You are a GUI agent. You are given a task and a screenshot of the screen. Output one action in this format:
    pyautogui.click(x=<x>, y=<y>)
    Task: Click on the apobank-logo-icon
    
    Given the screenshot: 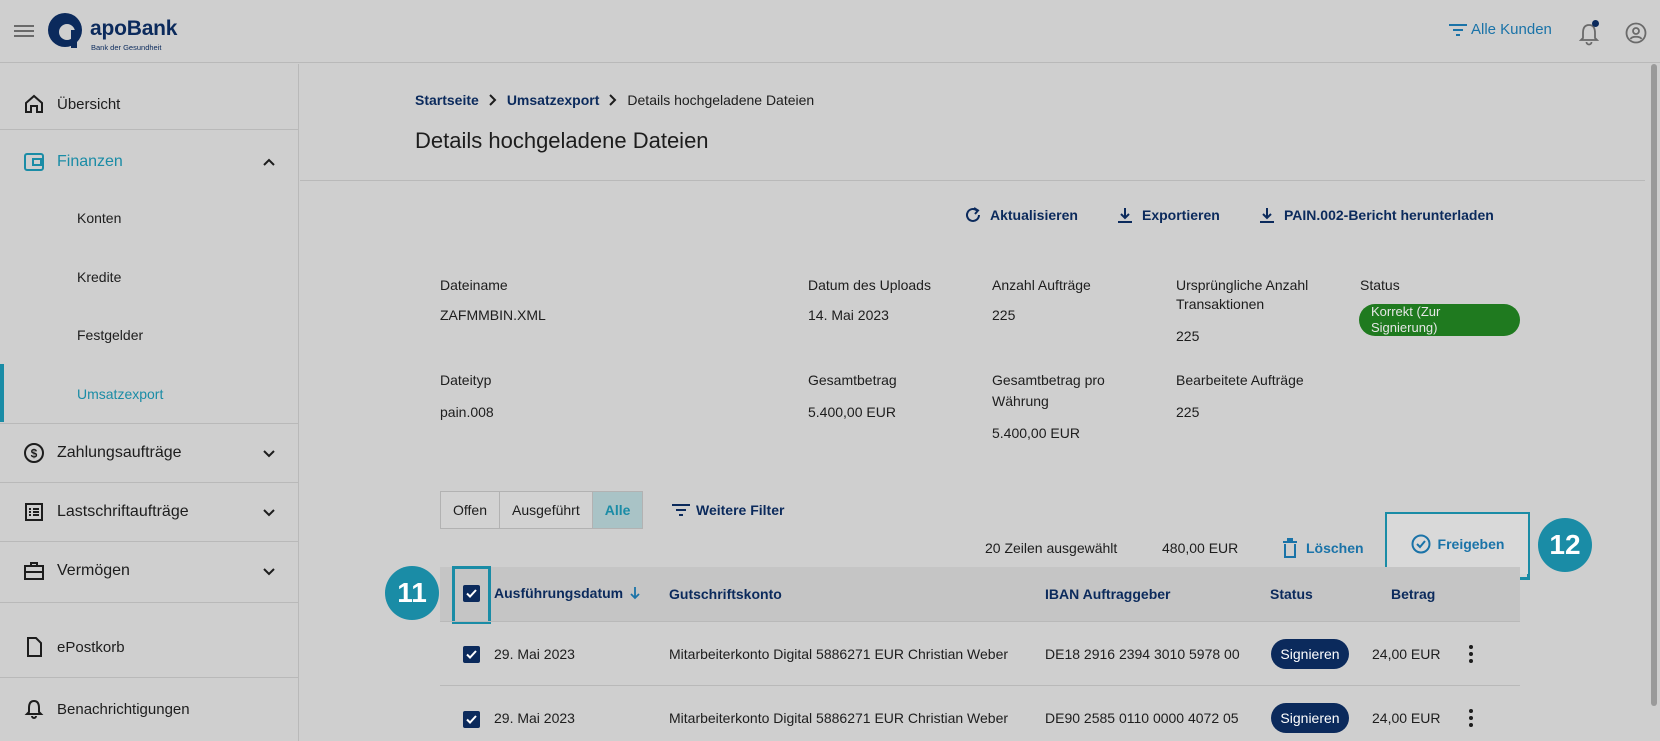 What is the action you would take?
    pyautogui.click(x=65, y=30)
    